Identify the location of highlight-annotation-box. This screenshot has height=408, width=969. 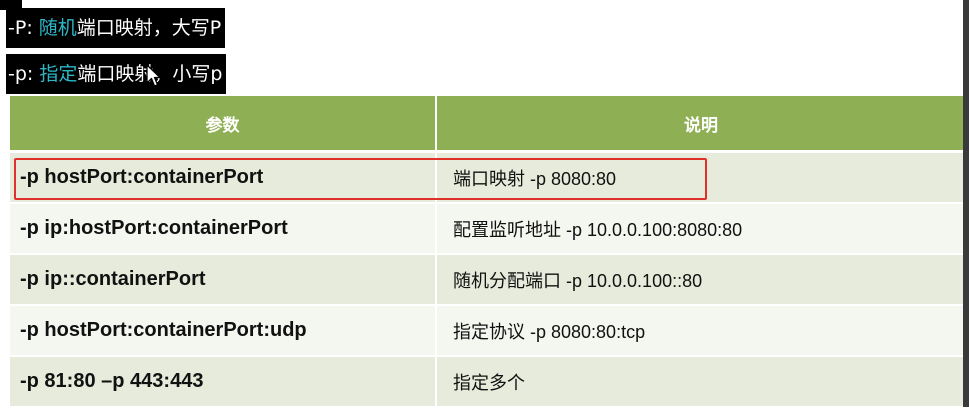
(360, 179).